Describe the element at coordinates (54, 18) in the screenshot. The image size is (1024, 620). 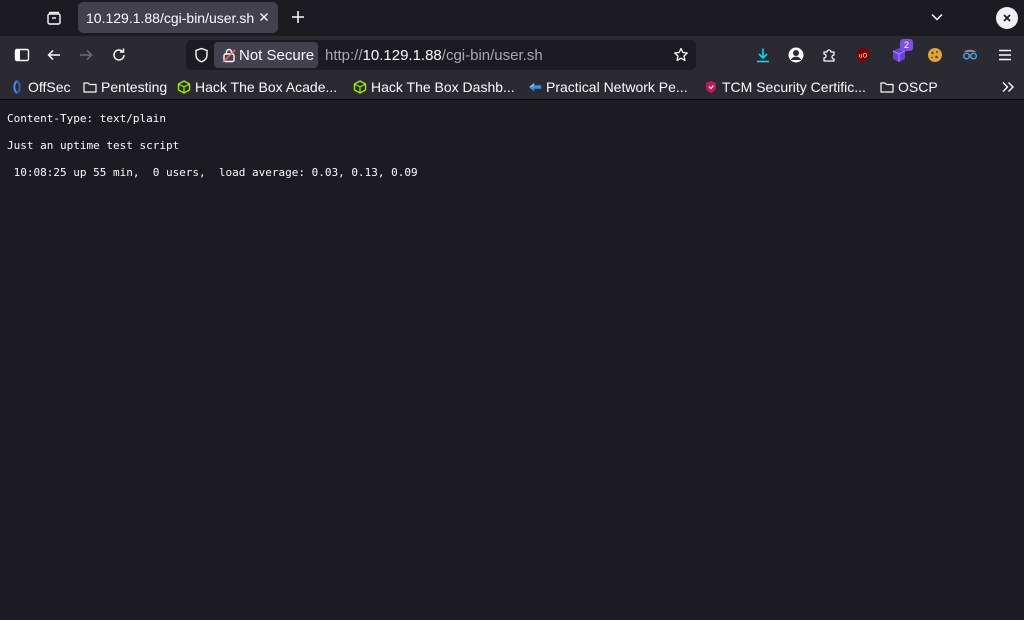
I see `firefox-view-icon` at that location.